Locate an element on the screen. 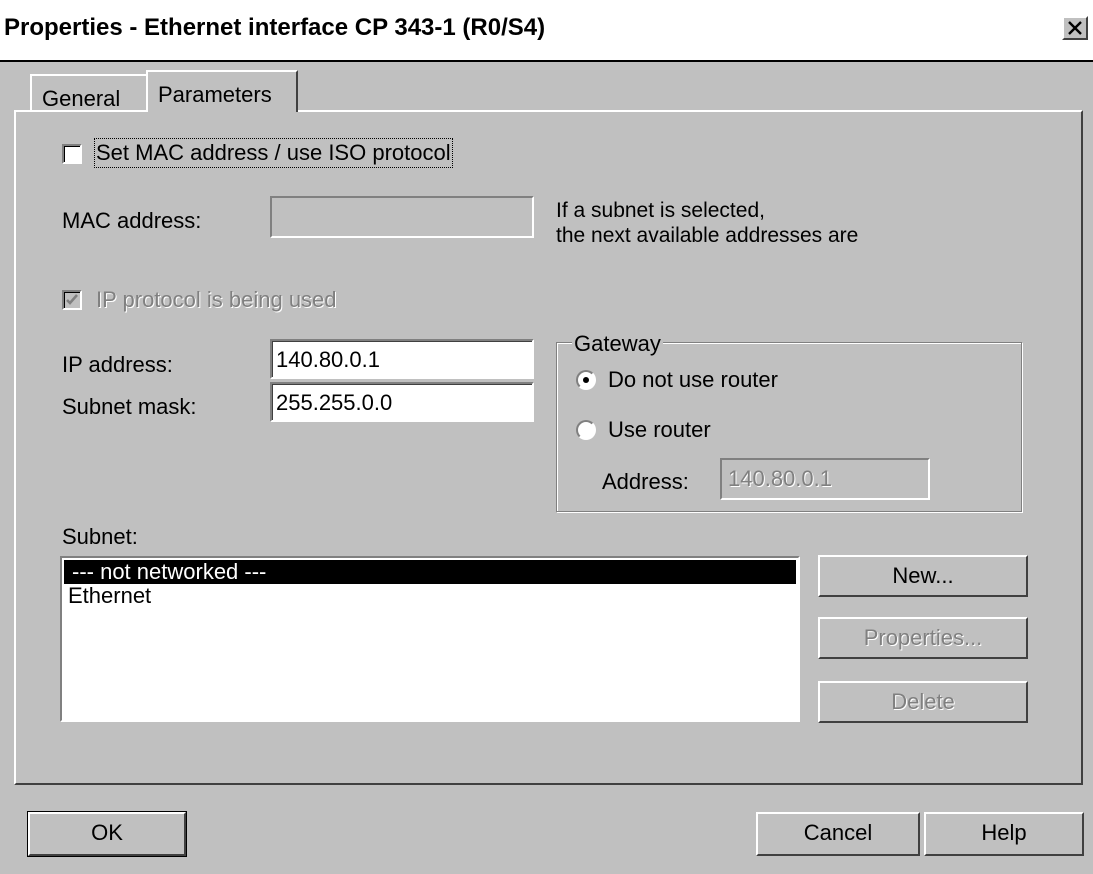  ip-protocol-label: IP protocol is being used is located at coordinates (216, 299).